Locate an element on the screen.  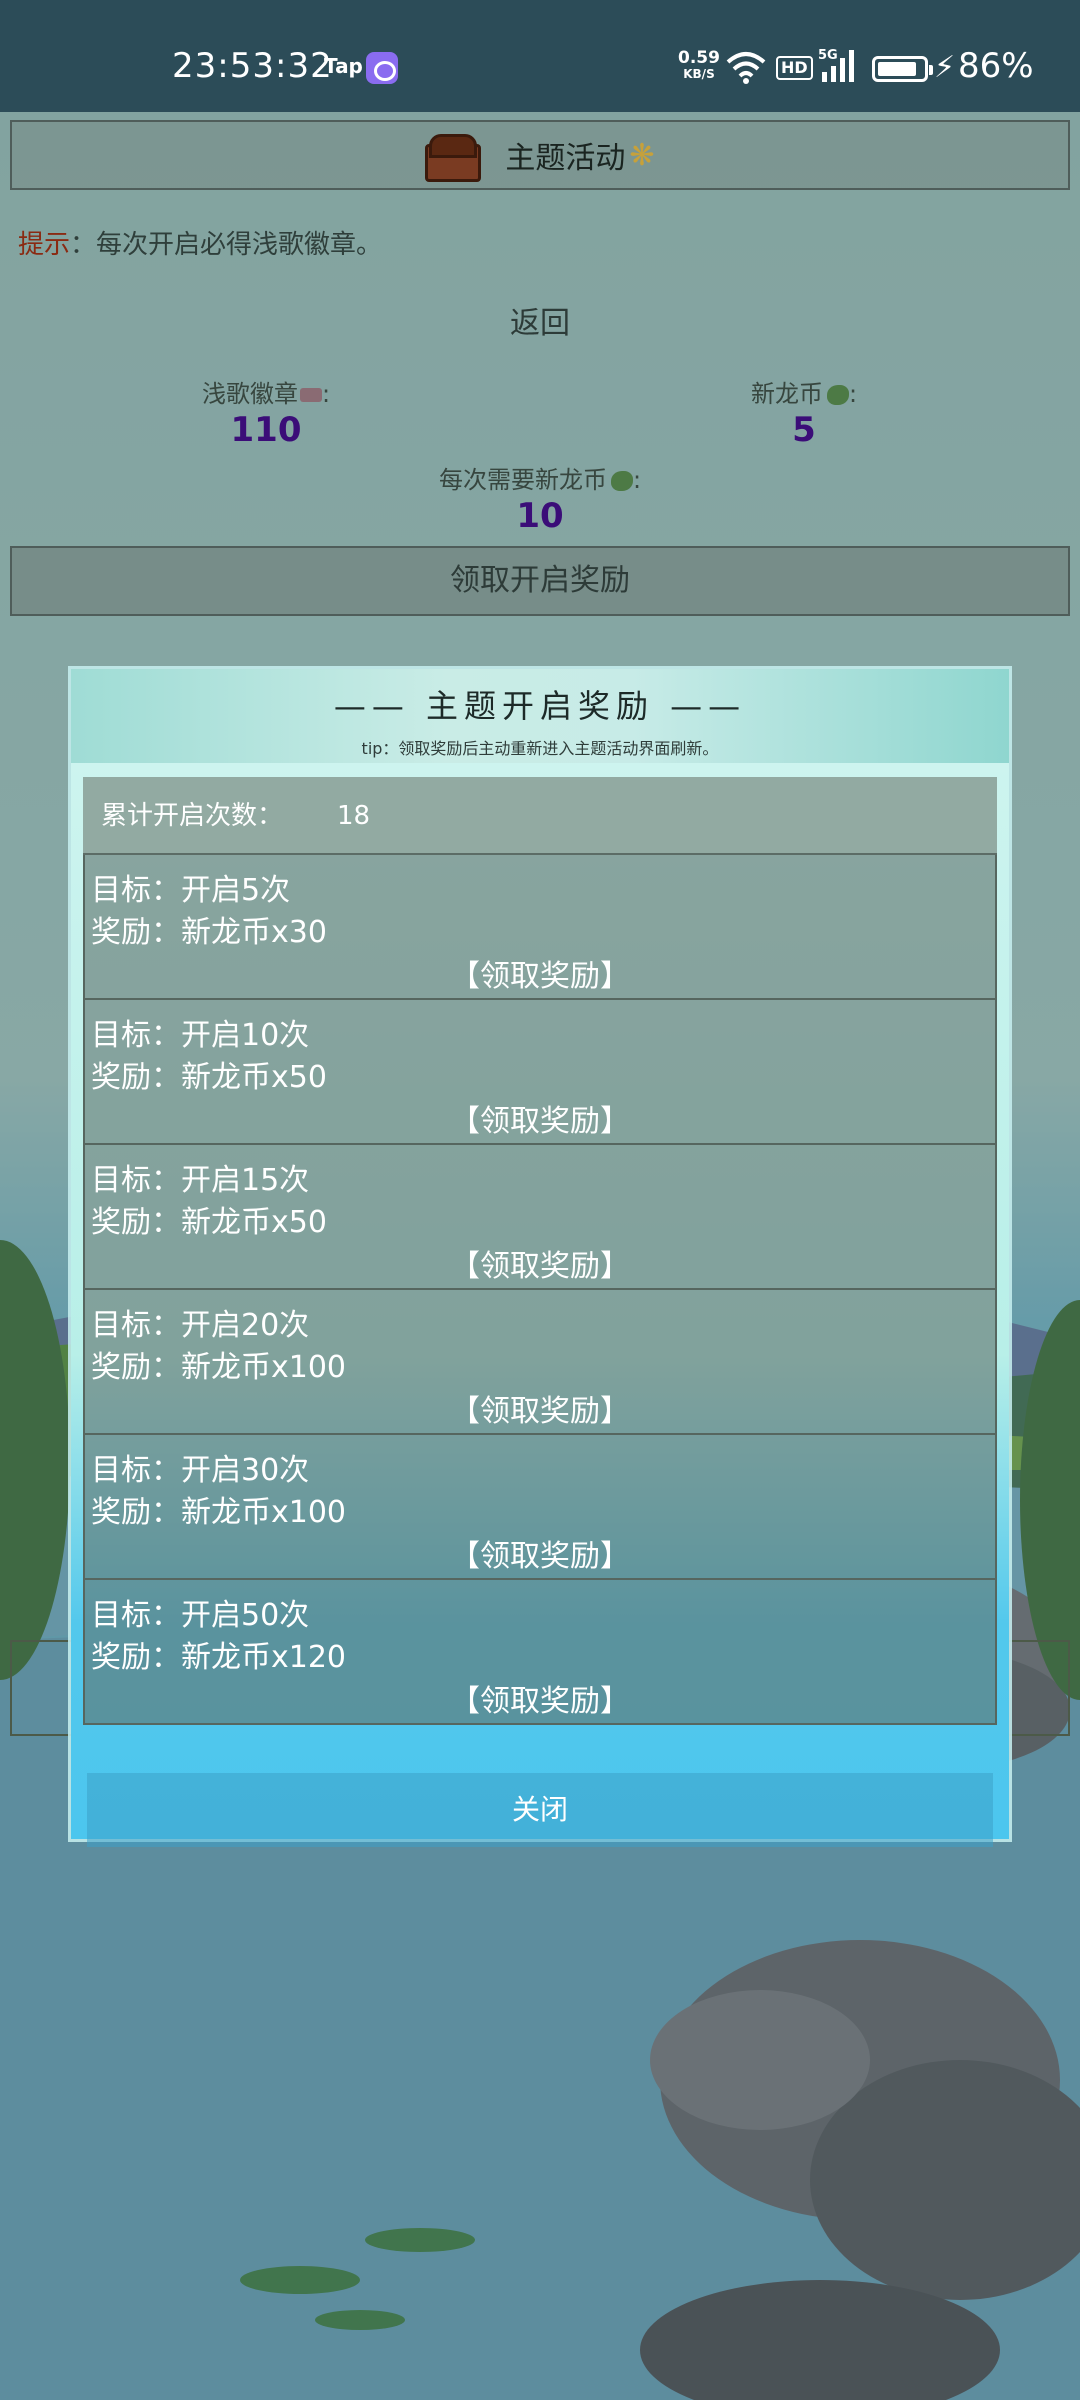
coin-label: 新龙币 is located at coordinates (786, 394).